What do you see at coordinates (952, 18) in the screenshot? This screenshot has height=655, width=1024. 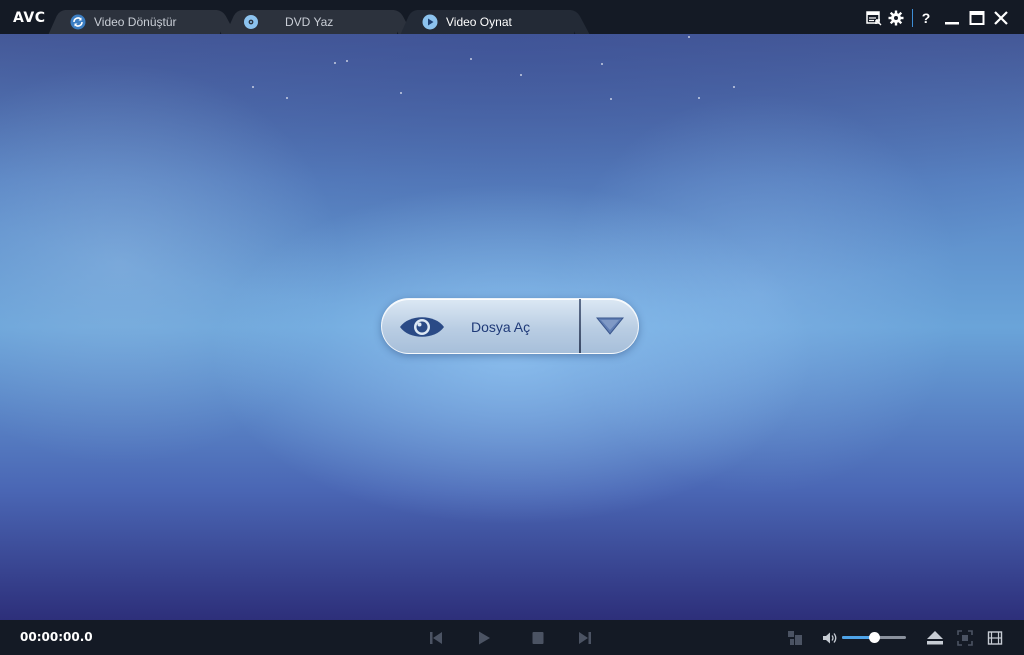 I see `minimize-button` at bounding box center [952, 18].